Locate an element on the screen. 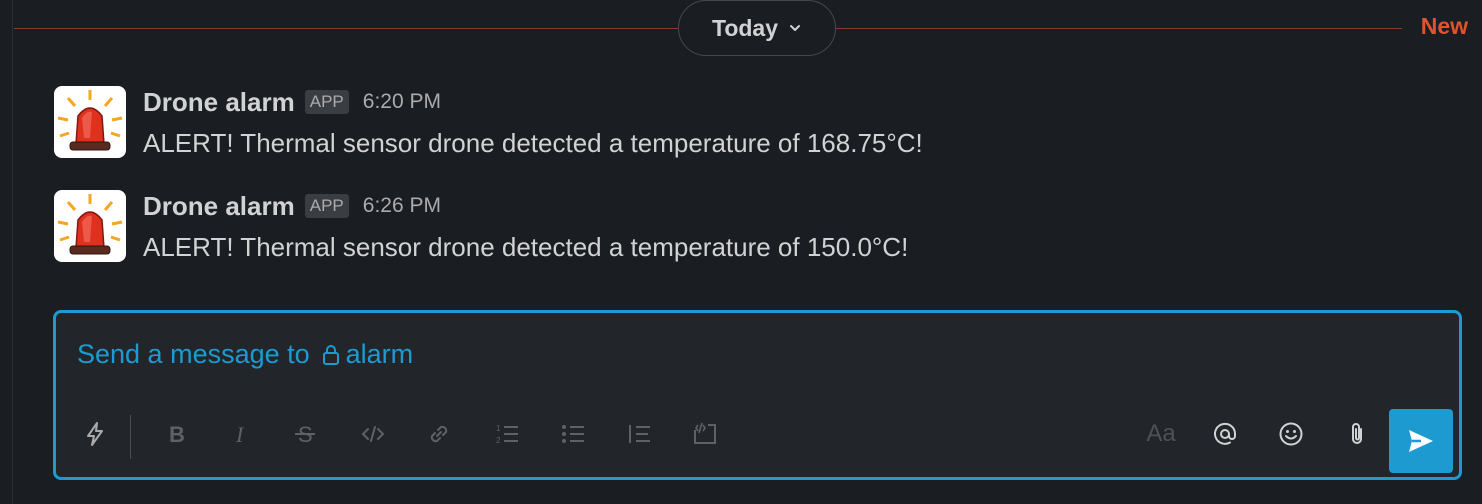 This screenshot has width=1482, height=504. ordered-list-icon: 1 2 is located at coordinates (507, 434).